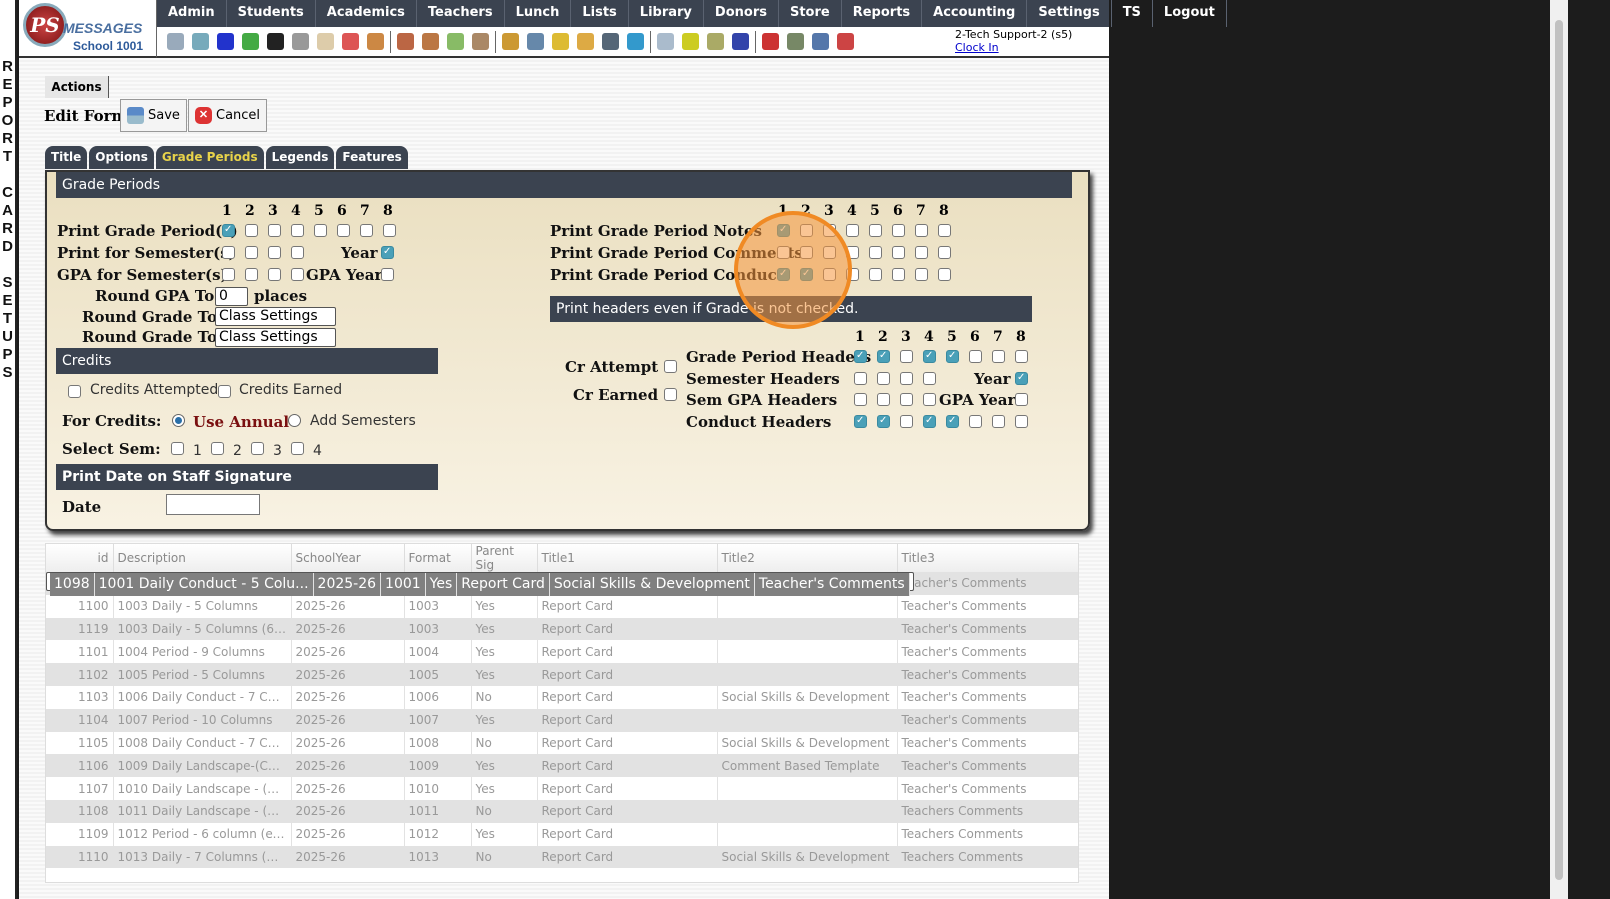 The width and height of the screenshot is (1610, 899). I want to click on nav-academics: Academics, so click(366, 13).